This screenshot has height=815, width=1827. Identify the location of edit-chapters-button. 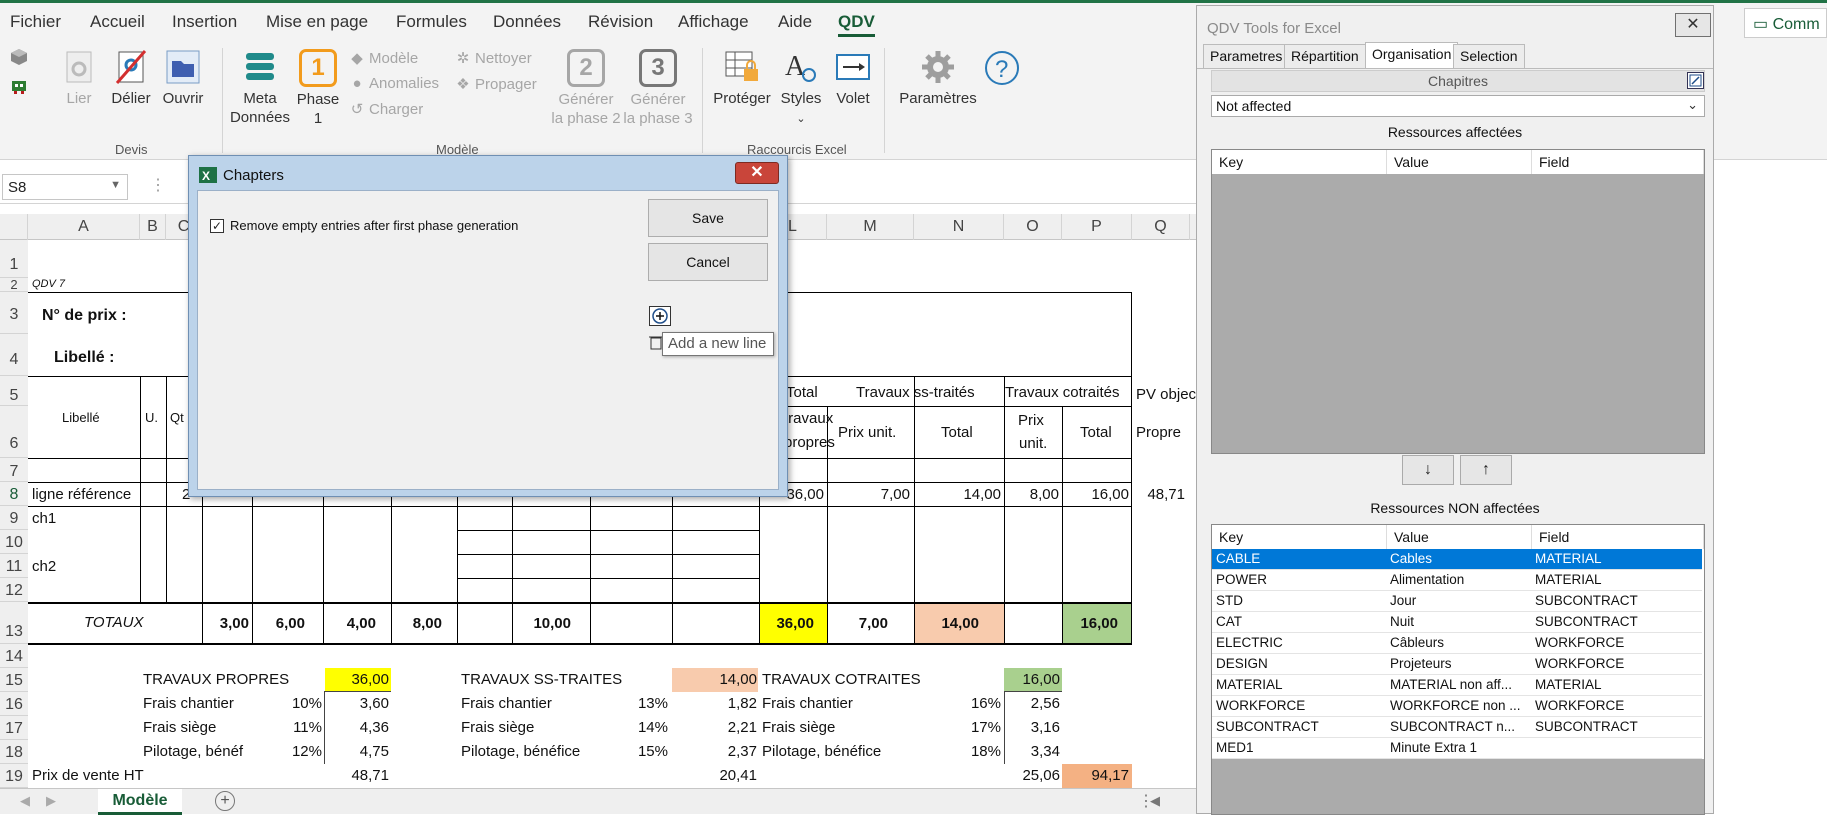
(1695, 80).